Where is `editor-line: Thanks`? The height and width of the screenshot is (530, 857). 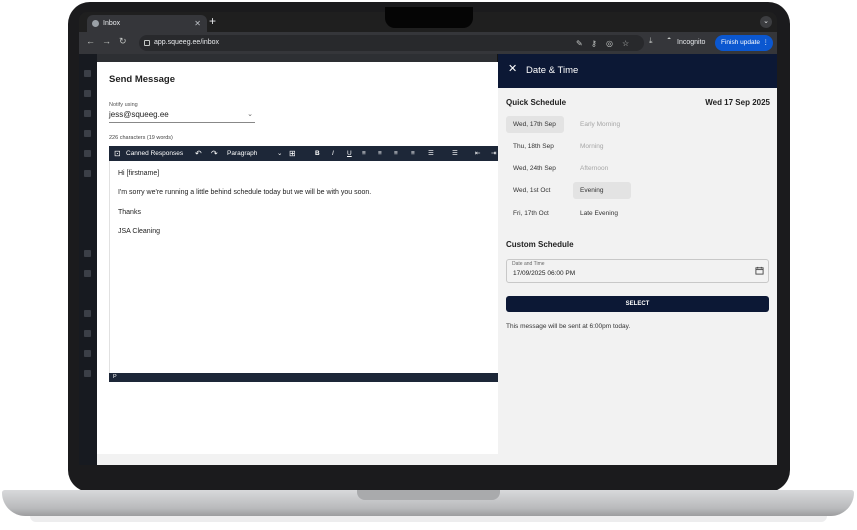
editor-line: Thanks is located at coordinates (129, 212).